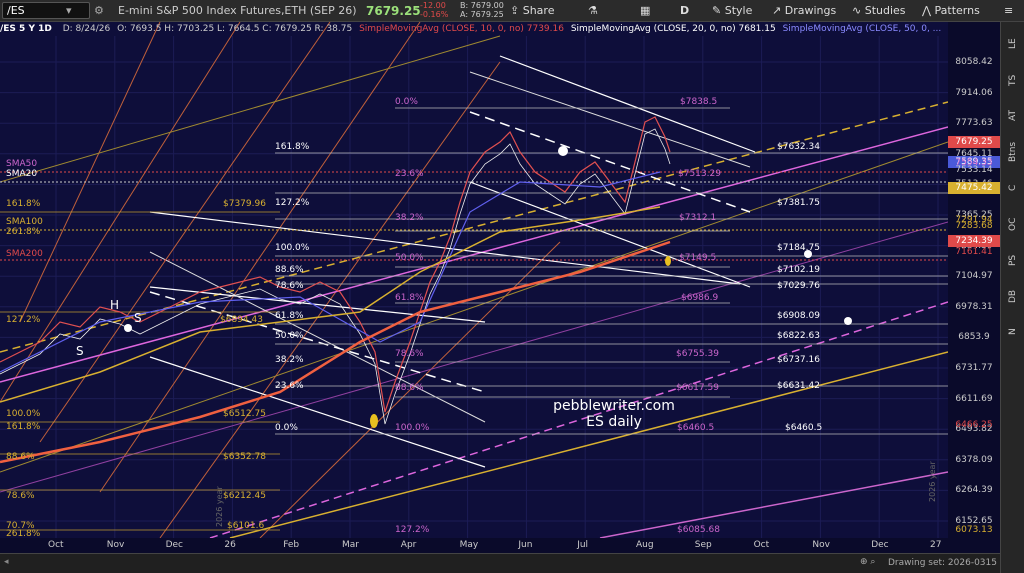 This screenshot has height=573, width=1024. What do you see at coordinates (244, 457) in the screenshot?
I see `fib-level-label: $6352.78` at bounding box center [244, 457].